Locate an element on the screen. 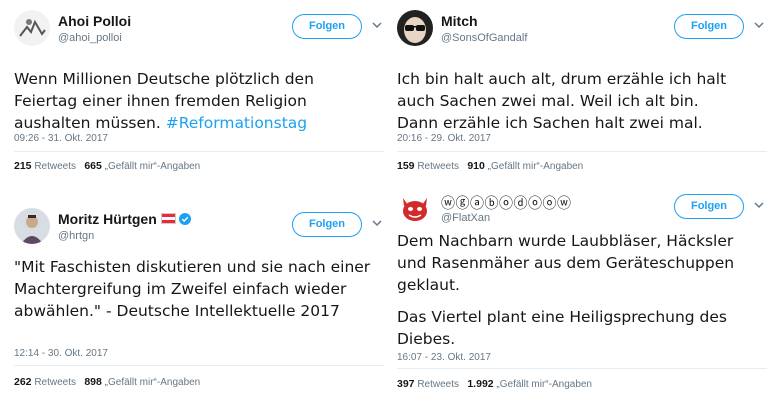  hashtag-link: #Reformationstag is located at coordinates (236, 123).